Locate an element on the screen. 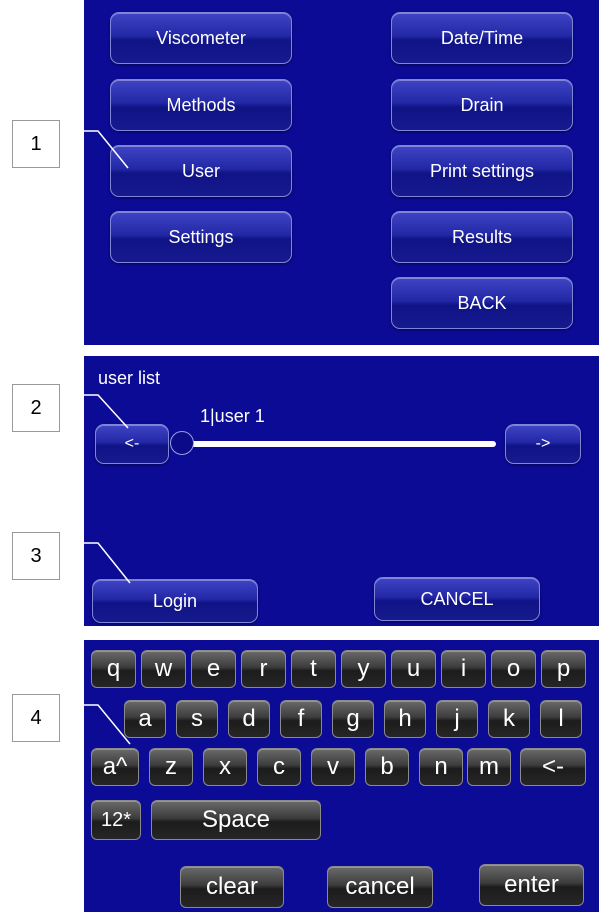  callout-leader-lines is located at coordinates (95, 437).